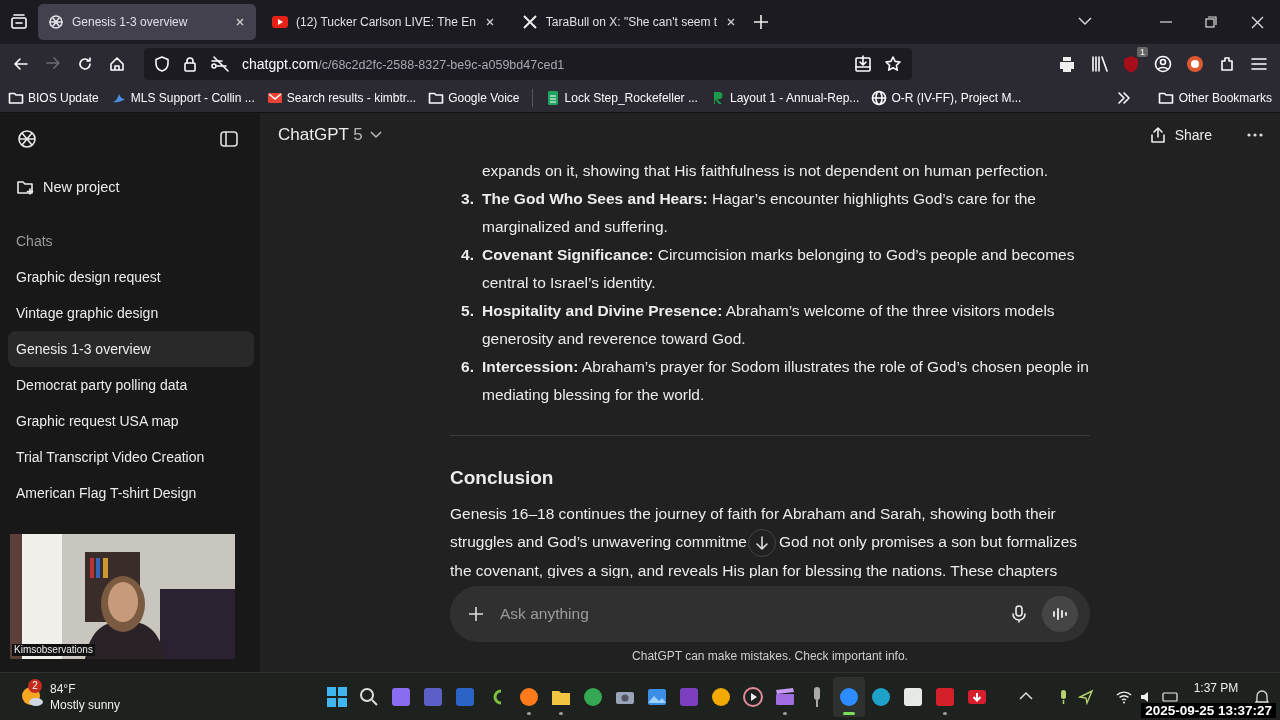 The height and width of the screenshot is (720, 1280). What do you see at coordinates (337, 696) in the screenshot?
I see `windows-icon` at bounding box center [337, 696].